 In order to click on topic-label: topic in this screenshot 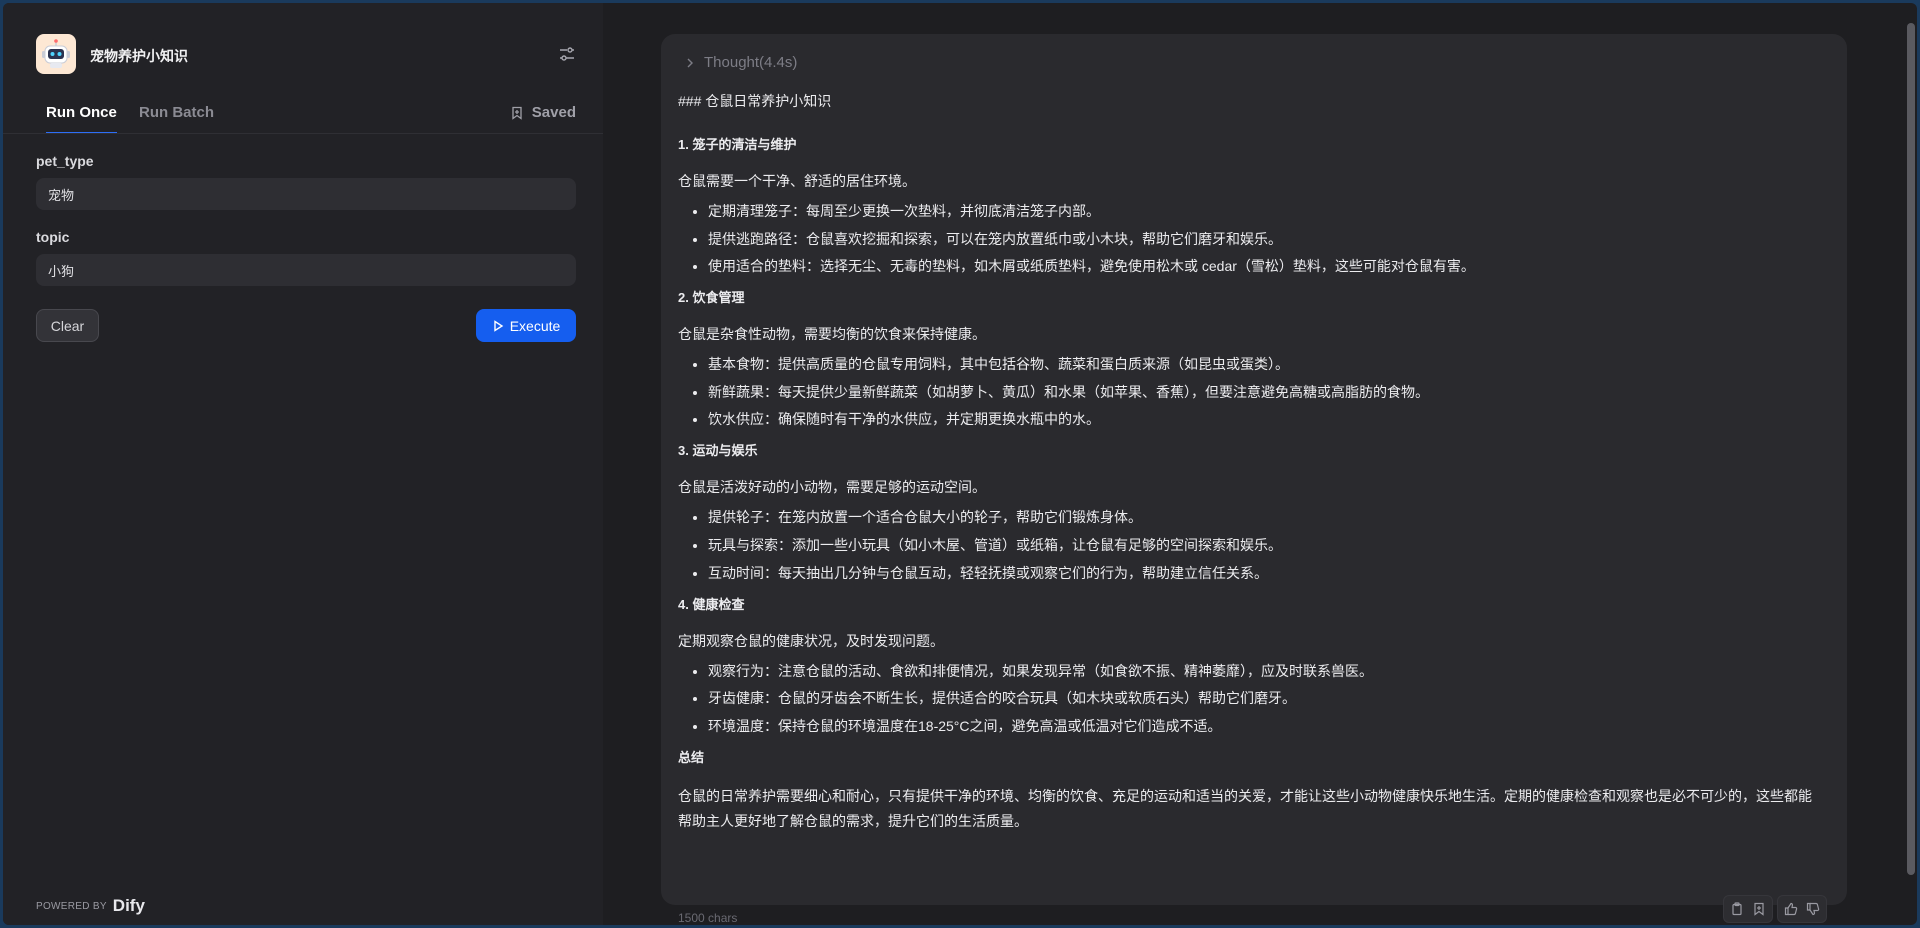, I will do `click(53, 237)`.